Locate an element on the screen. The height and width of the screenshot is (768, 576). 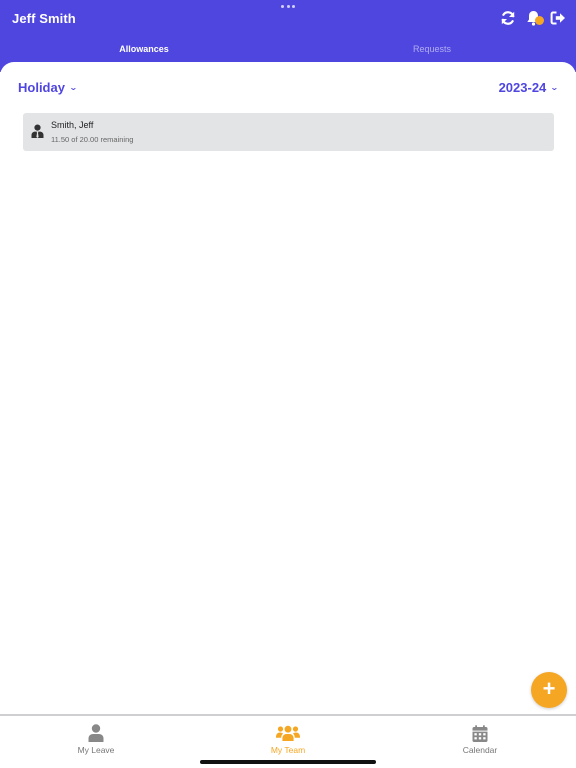
employee-name: Smith, Jeff is located at coordinates (72, 125).